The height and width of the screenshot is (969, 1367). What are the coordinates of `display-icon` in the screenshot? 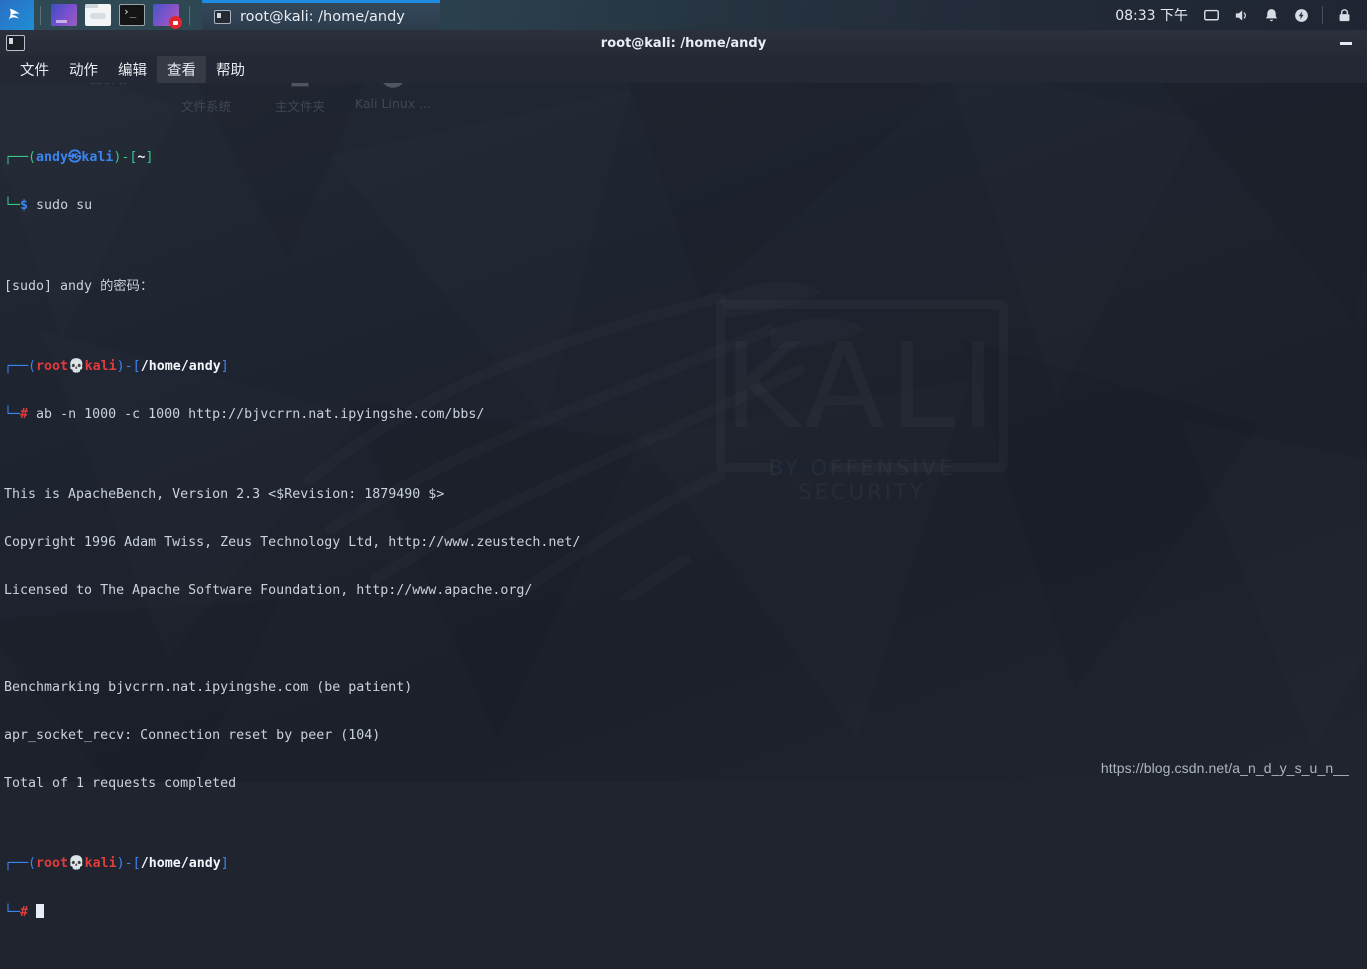 It's located at (1211, 15).